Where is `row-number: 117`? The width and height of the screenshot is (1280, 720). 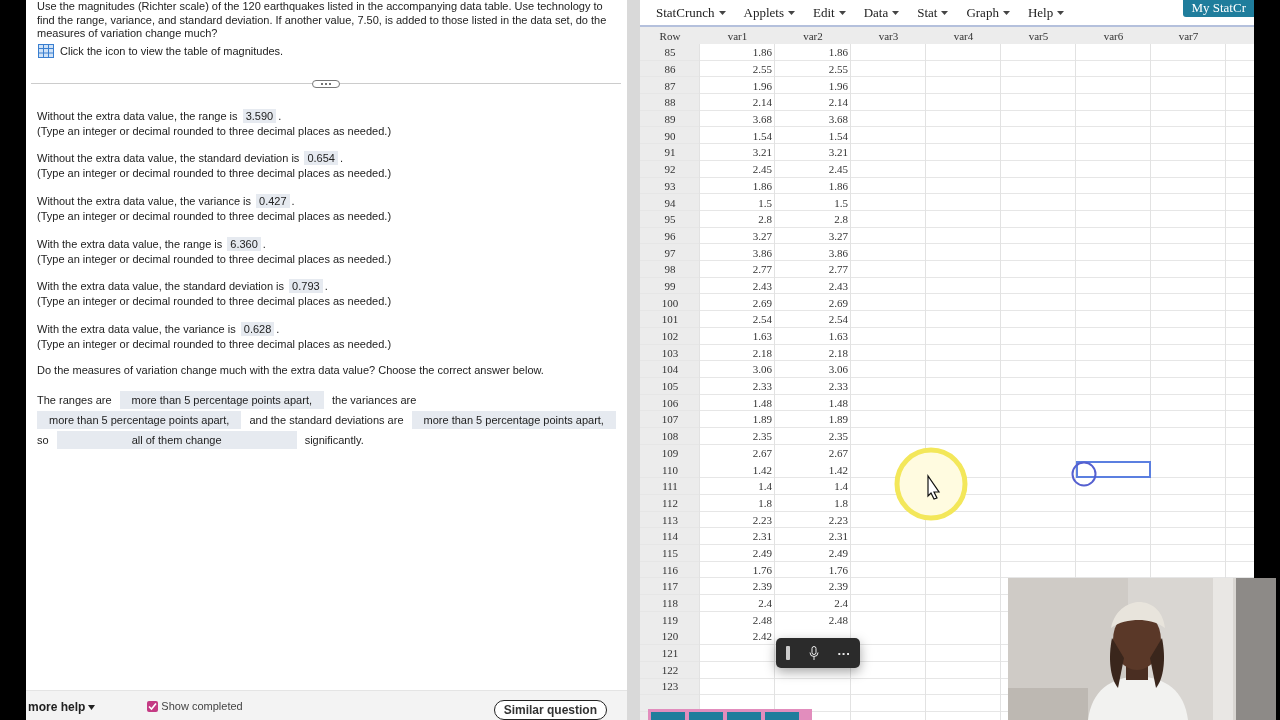
row-number: 117 is located at coordinates (670, 586).